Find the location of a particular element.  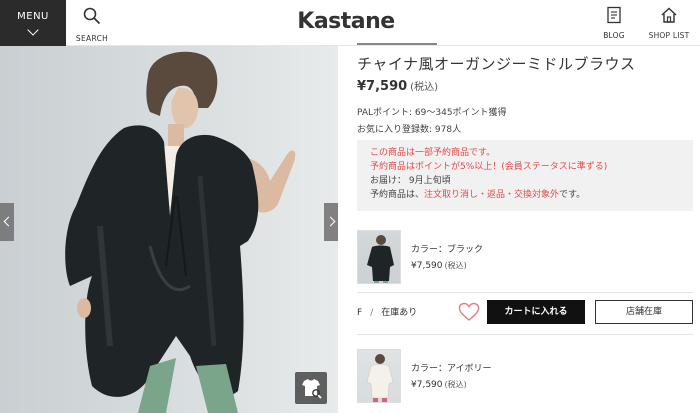

heart-icon is located at coordinates (469, 311).